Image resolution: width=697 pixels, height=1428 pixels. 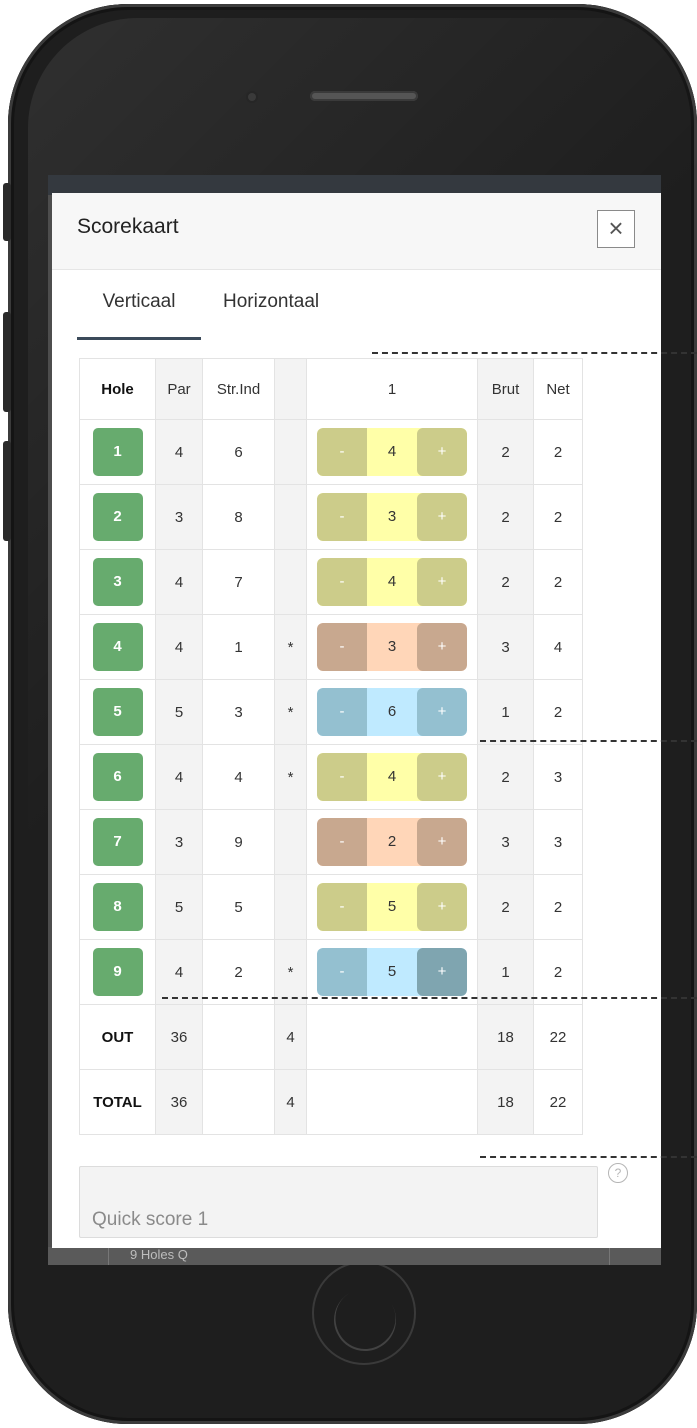 I want to click on hole-number-button: 9, so click(x=117, y=972).